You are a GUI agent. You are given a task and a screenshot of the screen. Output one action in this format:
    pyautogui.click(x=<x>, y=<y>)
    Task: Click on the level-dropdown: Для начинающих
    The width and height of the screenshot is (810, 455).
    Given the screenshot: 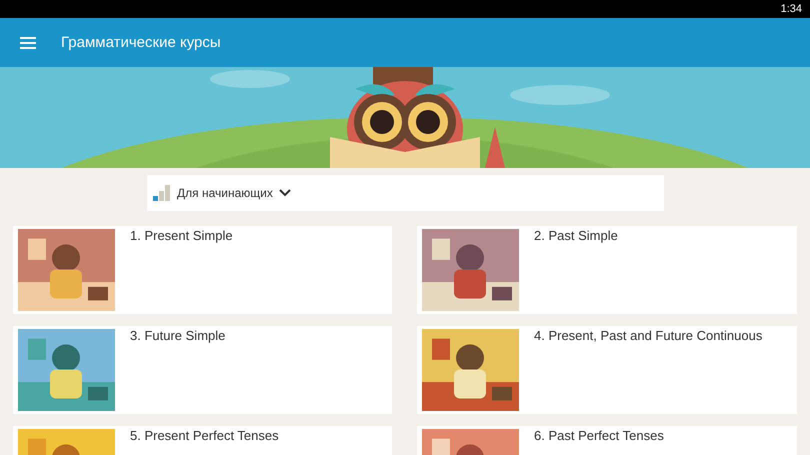 What is the action you would take?
    pyautogui.click(x=405, y=193)
    